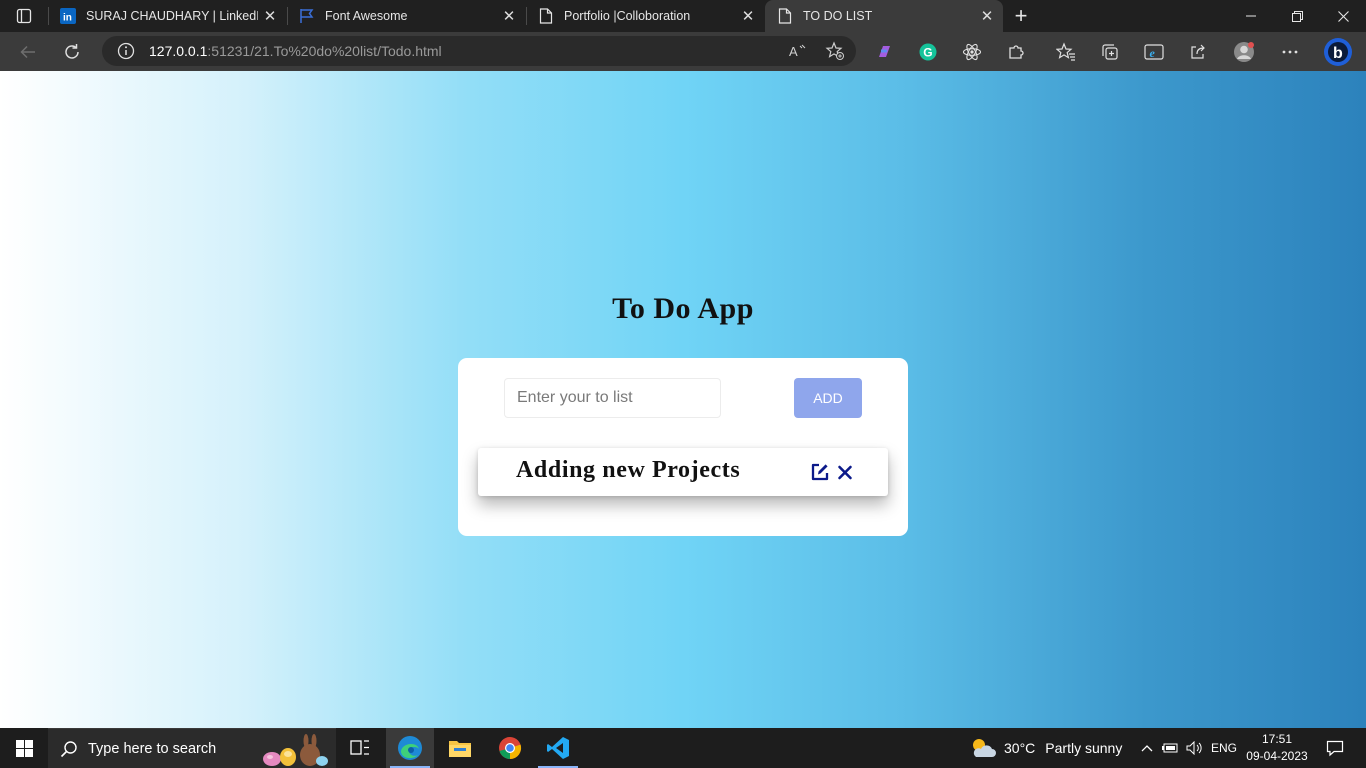 This screenshot has height=768, width=1366. What do you see at coordinates (1110, 52) in the screenshot?
I see `collections-icon` at bounding box center [1110, 52].